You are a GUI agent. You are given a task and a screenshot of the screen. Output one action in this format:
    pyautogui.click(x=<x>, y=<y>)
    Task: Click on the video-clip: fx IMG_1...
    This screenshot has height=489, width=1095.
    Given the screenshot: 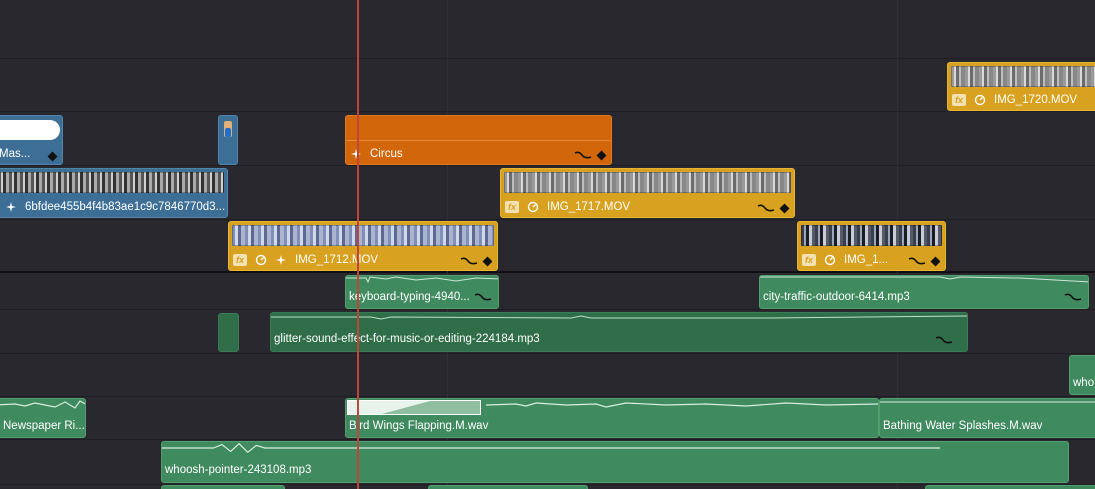 What is the action you would take?
    pyautogui.click(x=871, y=246)
    